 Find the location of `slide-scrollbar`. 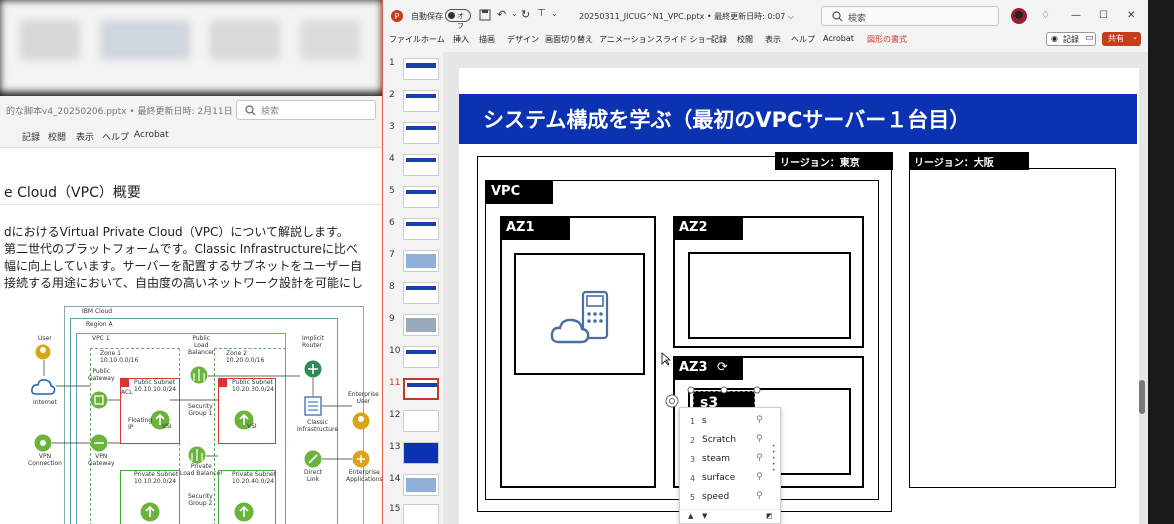

slide-scrollbar is located at coordinates (1142, 397).